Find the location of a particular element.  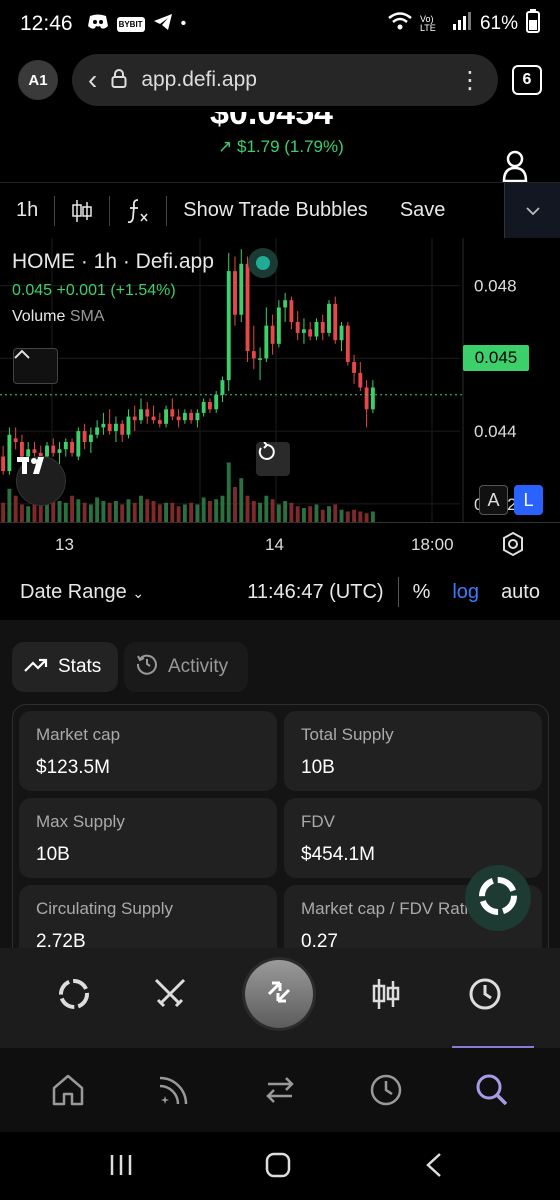

scale-mode-buttons: A L is located at coordinates (511, 500).